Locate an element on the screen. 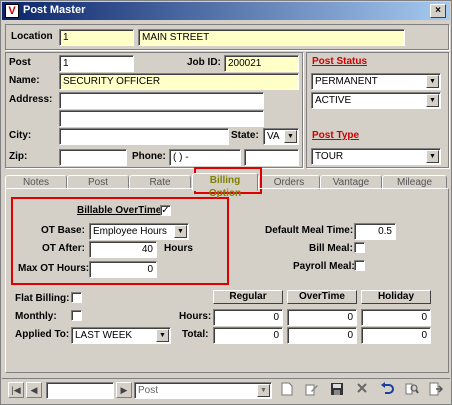 Image resolution: width=452 pixels, height=405 pixels. new-record-icon is located at coordinates (287, 391).